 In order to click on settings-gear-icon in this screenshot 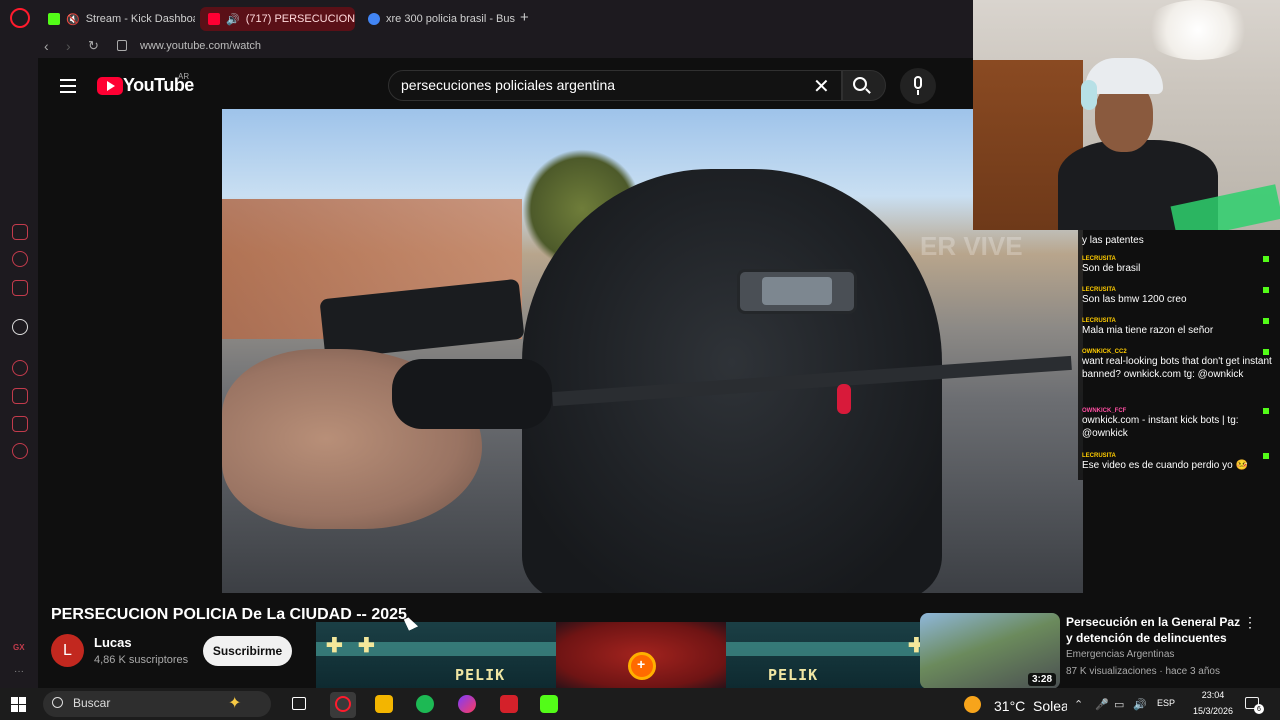, I will do `click(20, 451)`.